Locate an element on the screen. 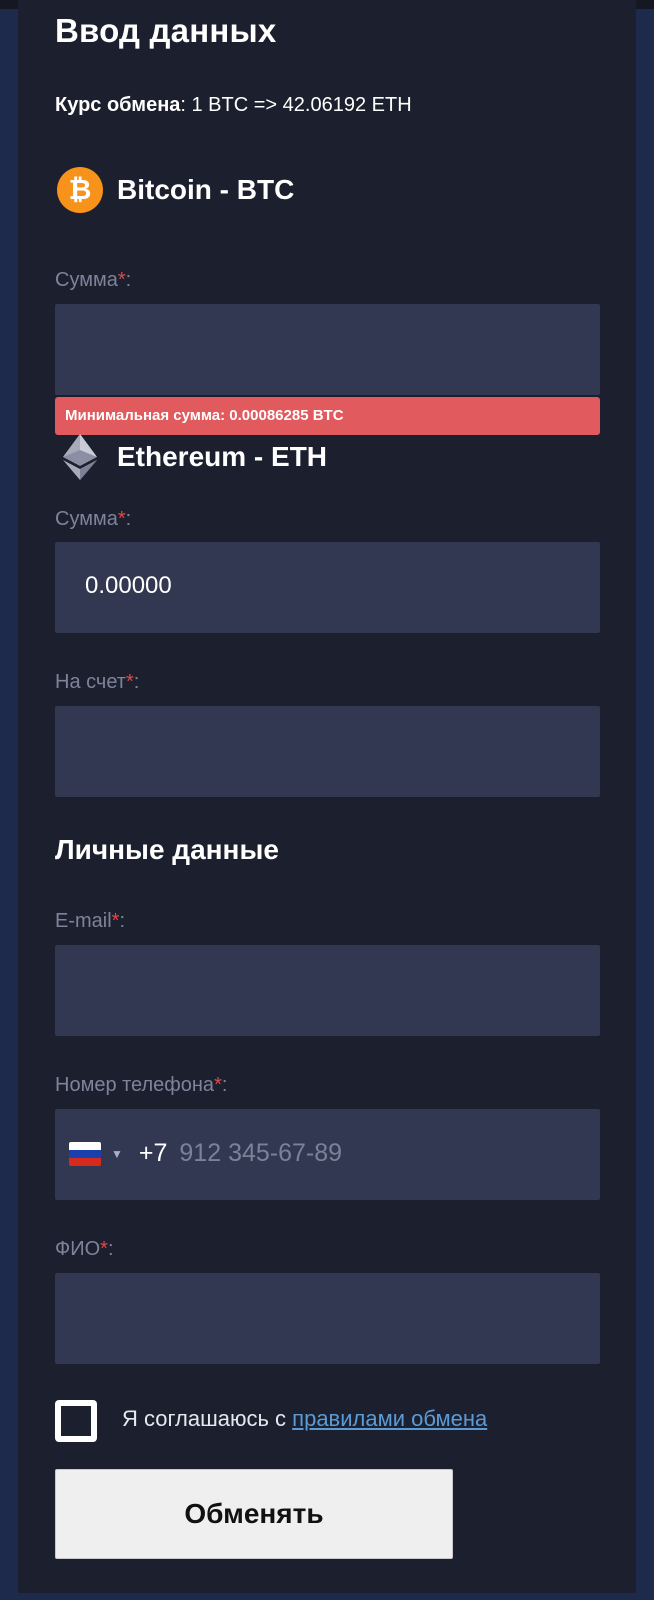 The height and width of the screenshot is (1600, 654). account-label: На счет*: is located at coordinates (97, 682).